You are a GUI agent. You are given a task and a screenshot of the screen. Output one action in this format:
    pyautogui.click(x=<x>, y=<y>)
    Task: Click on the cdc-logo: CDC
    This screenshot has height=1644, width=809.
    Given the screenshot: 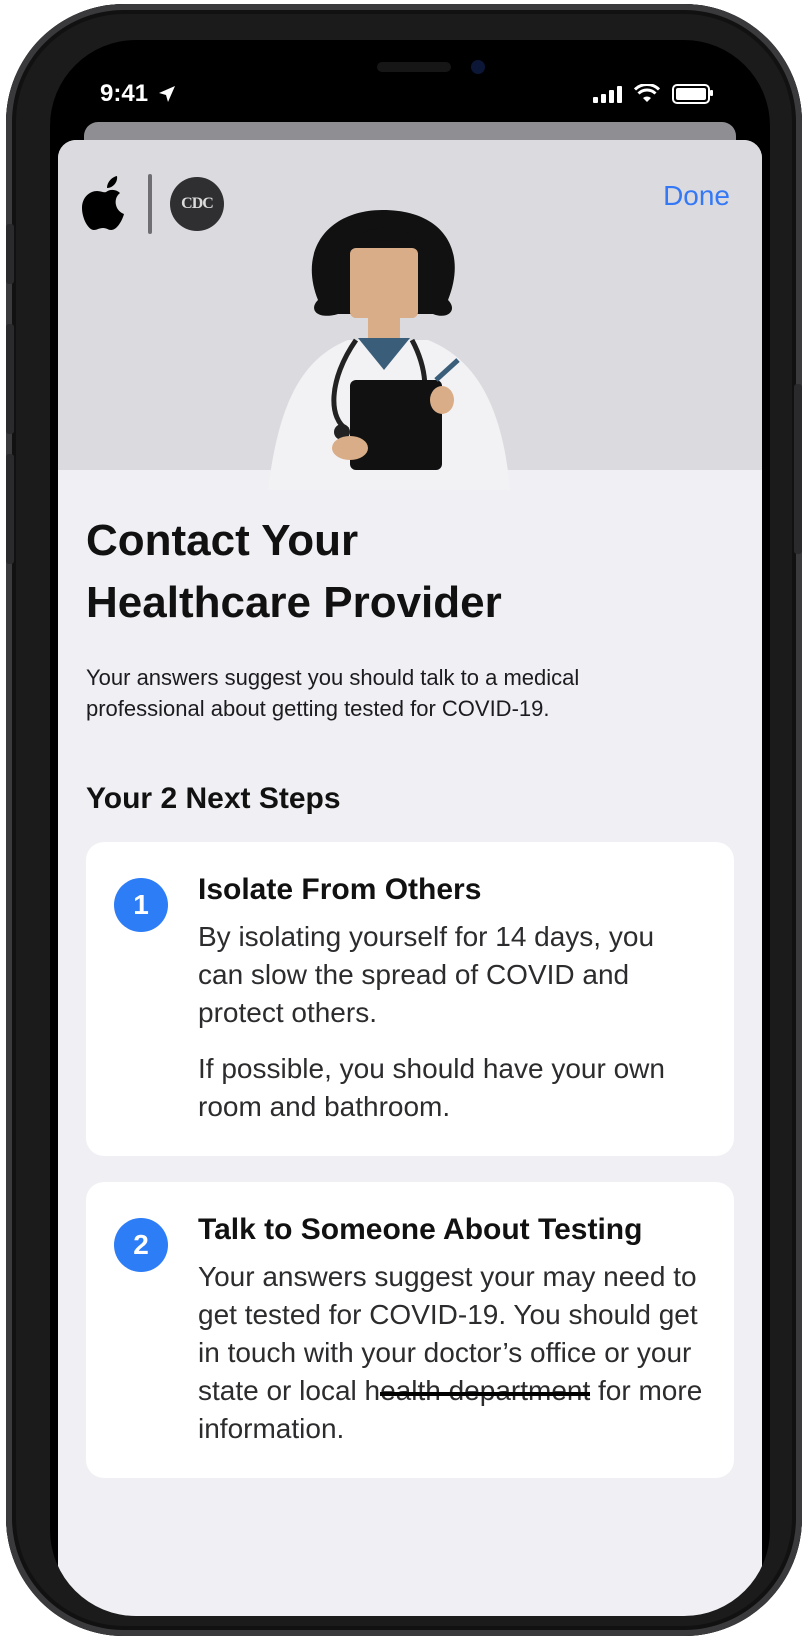 What is the action you would take?
    pyautogui.click(x=197, y=204)
    